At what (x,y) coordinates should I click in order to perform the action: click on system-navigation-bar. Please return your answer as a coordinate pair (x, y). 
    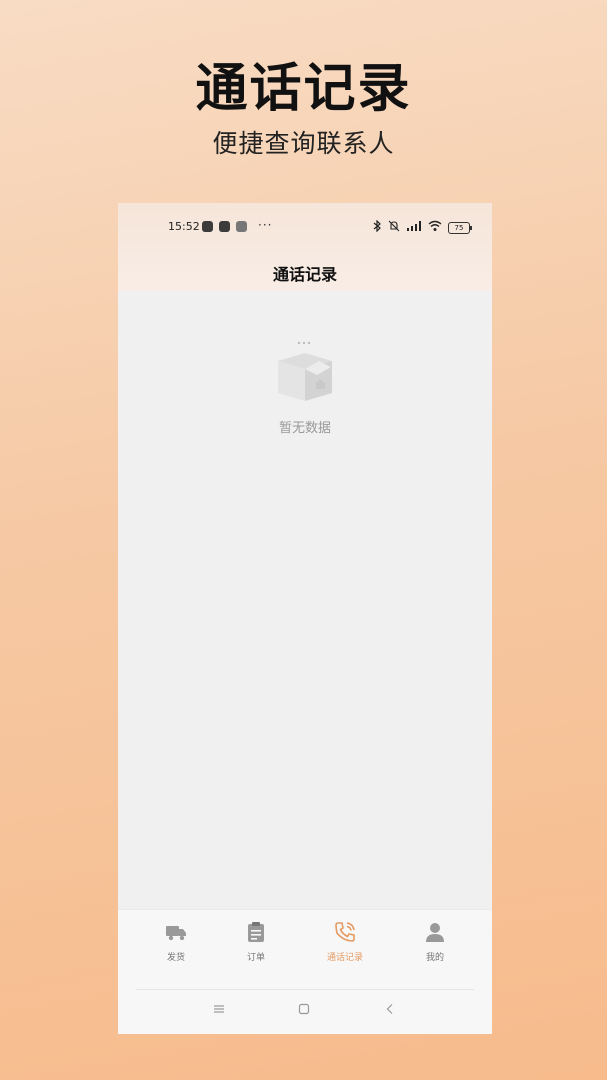
    Looking at the image, I should click on (305, 1011).